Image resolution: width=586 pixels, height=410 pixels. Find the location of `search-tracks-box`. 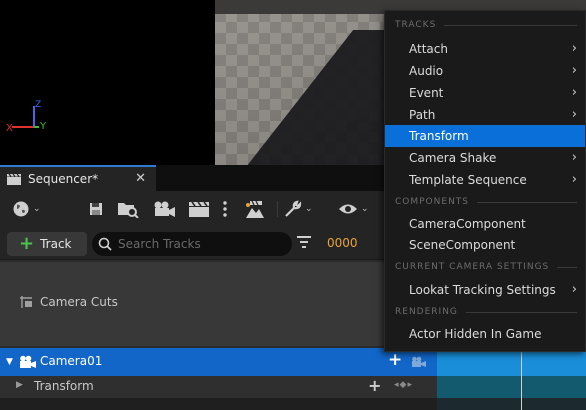

search-tracks-box is located at coordinates (192, 244).